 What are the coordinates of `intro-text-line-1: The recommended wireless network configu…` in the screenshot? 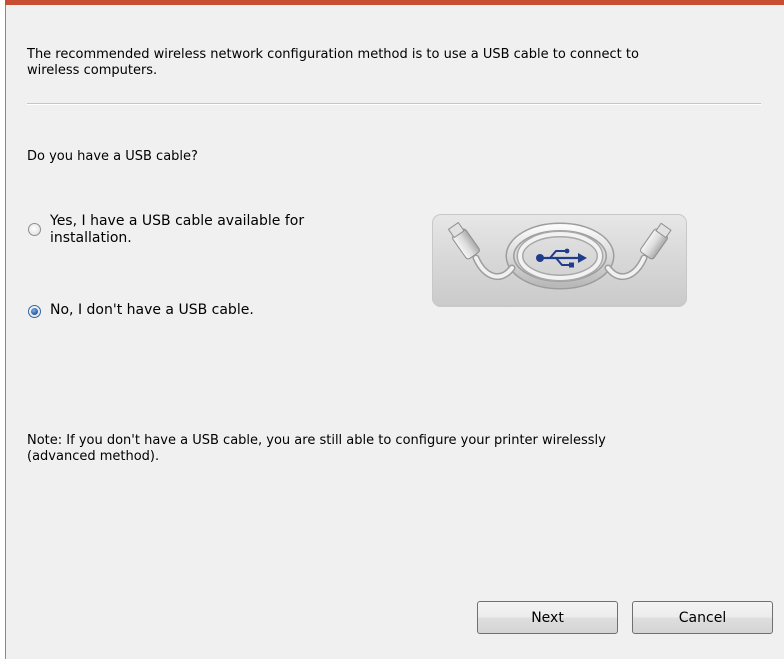 It's located at (333, 54).